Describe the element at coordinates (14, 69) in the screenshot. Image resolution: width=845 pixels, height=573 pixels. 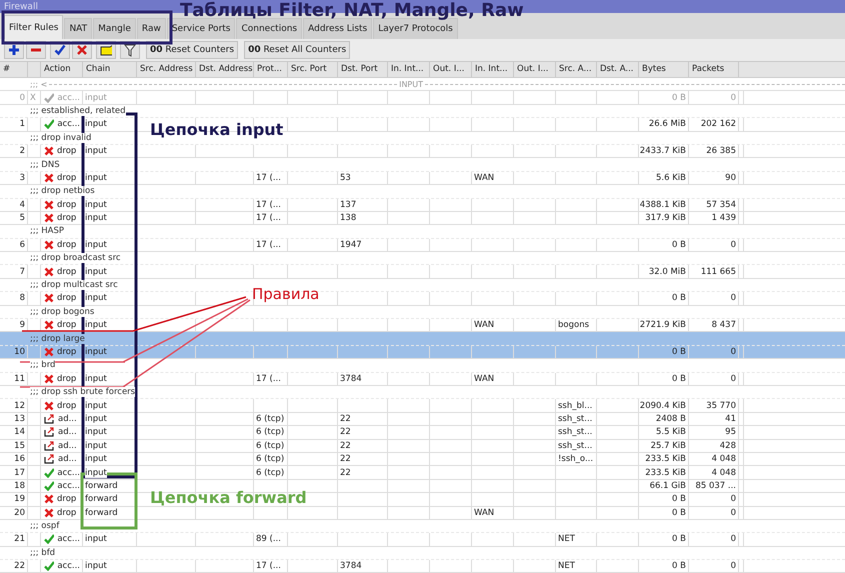
I see `column-header: #` at that location.